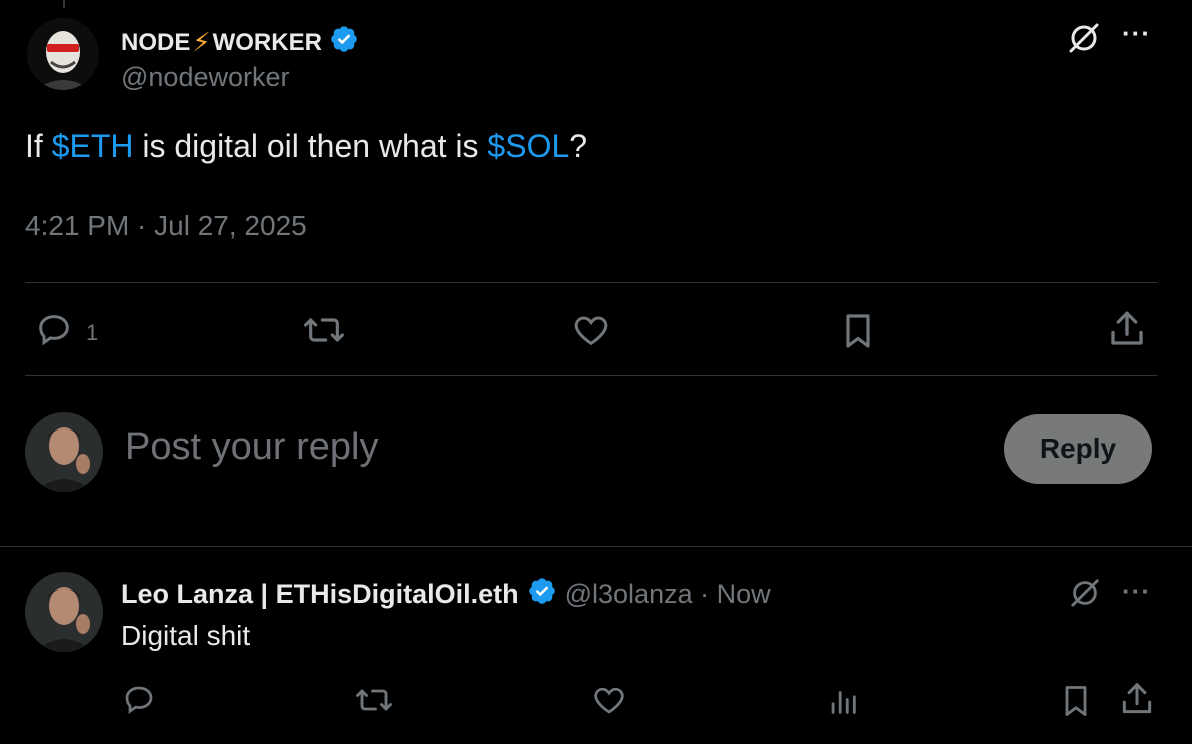  I want to click on author-name: NODE ⚡ WORKER, so click(240, 42).